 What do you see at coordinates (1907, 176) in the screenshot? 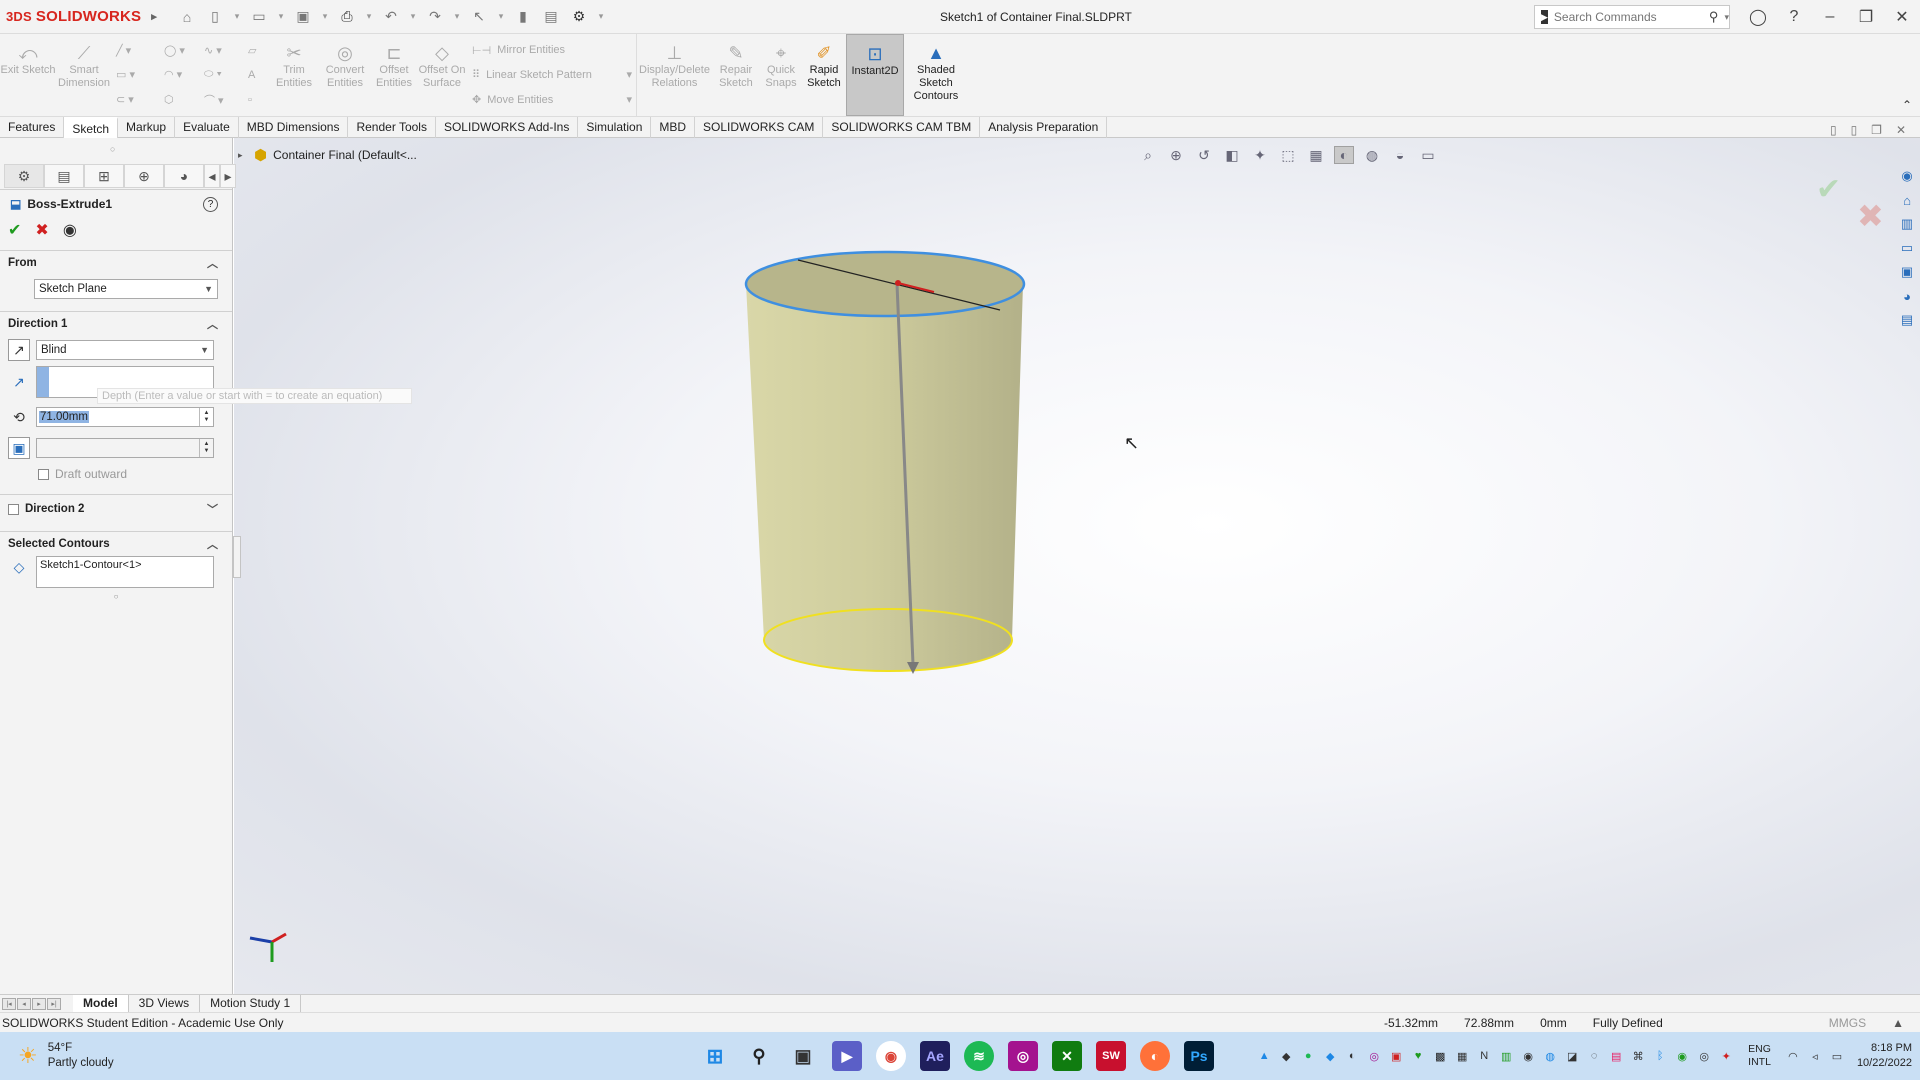
I see `solidworks-resources-icon: ◉` at bounding box center [1907, 176].